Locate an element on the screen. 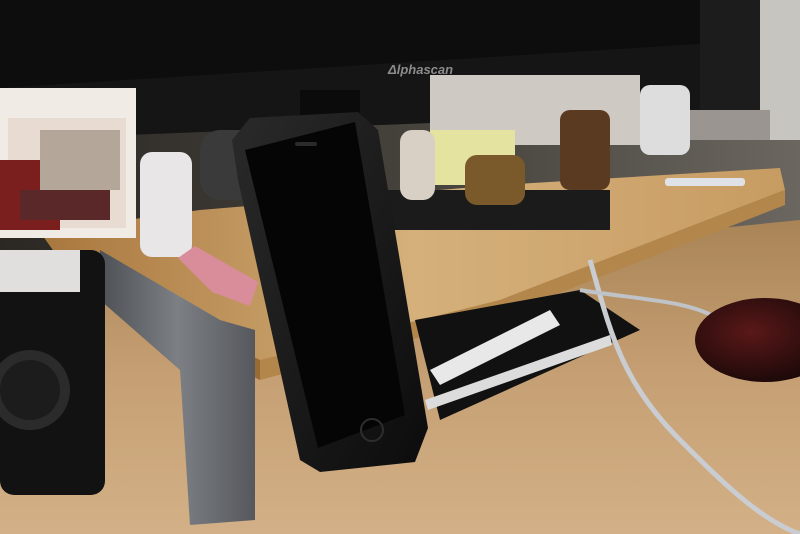 This screenshot has height=534, width=800. photograph is located at coordinates (68, 163).